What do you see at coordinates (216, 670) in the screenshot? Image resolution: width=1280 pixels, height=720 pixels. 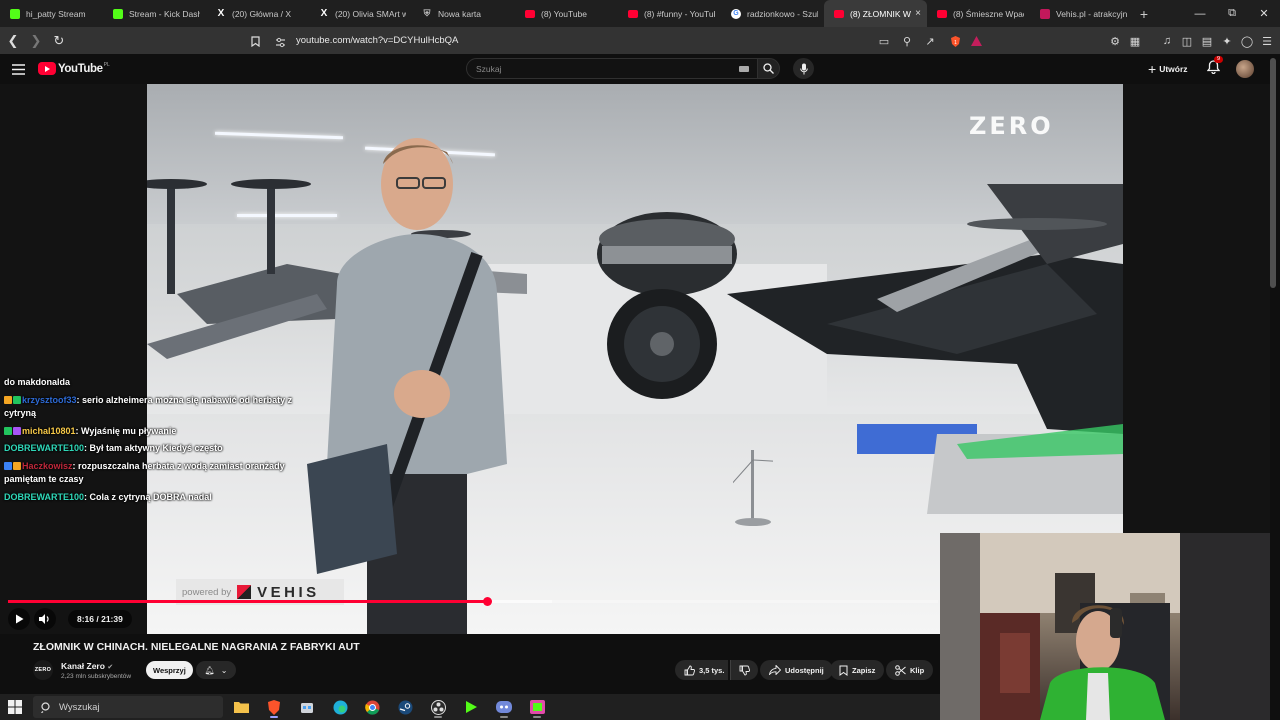 I see `subscription-bell-button: 🔔︎ ⌄` at bounding box center [216, 670].